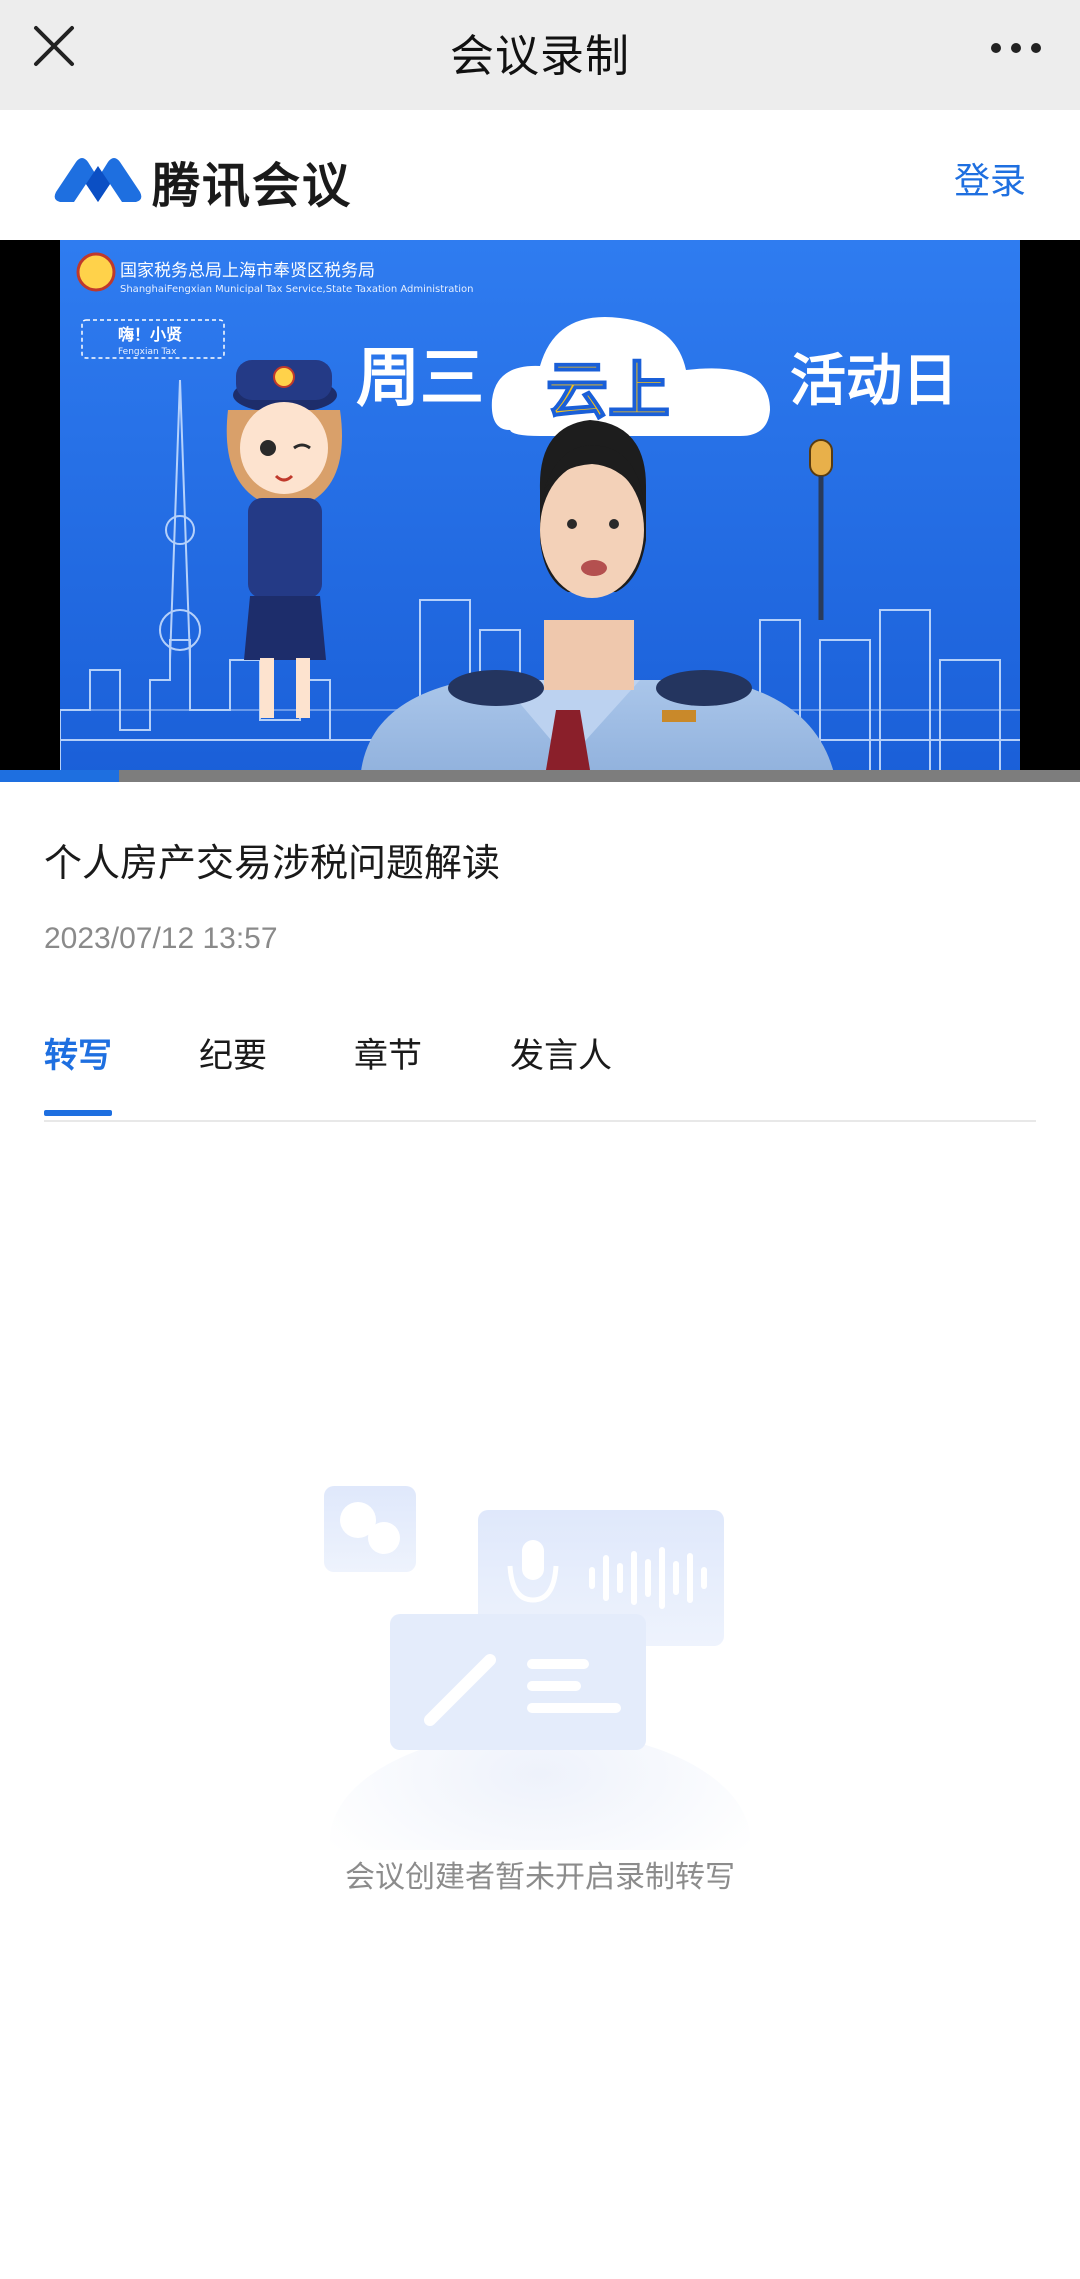 This screenshot has width=1080, height=2279. I want to click on brand-name: 腾讯会议, so click(252, 186).